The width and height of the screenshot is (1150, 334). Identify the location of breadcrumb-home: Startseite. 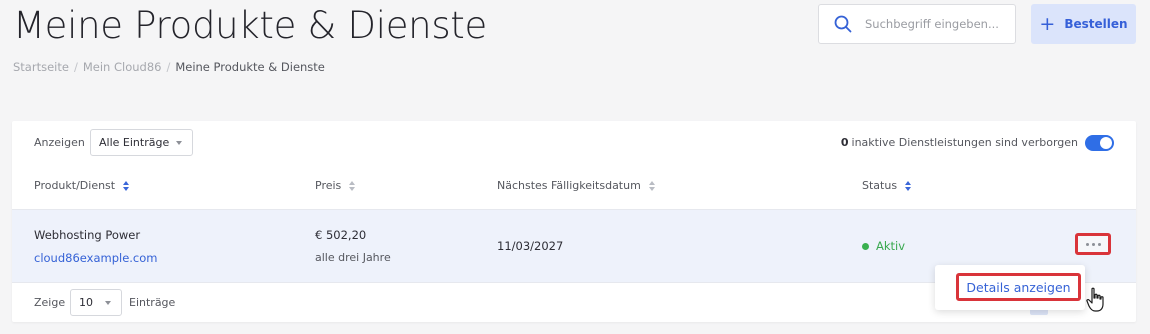
(41, 67).